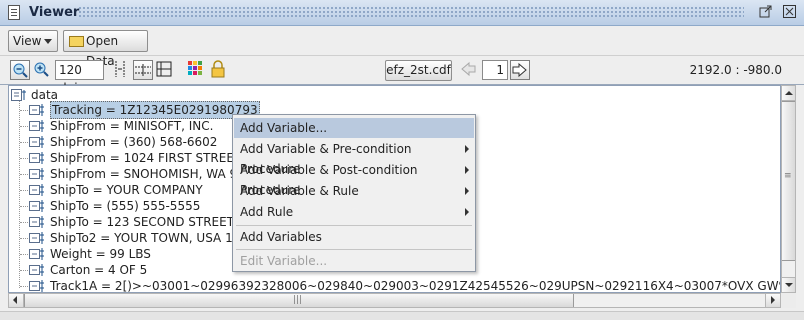 This screenshot has width=804, height=320. What do you see at coordinates (149, 238) in the screenshot?
I see `tree-item-label: ShipTo2 = YOUR TOWN, USA 123` at bounding box center [149, 238].